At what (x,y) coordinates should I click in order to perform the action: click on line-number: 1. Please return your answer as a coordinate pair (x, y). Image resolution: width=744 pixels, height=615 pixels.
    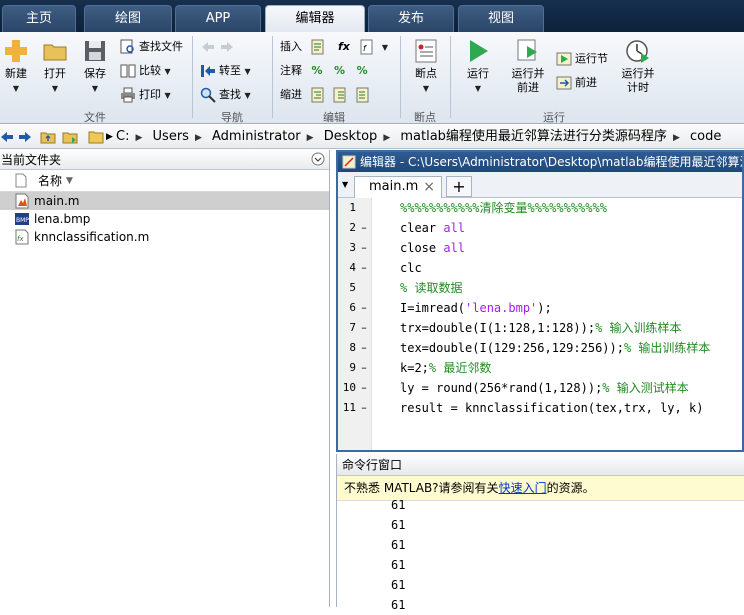
    Looking at the image, I should click on (352, 207).